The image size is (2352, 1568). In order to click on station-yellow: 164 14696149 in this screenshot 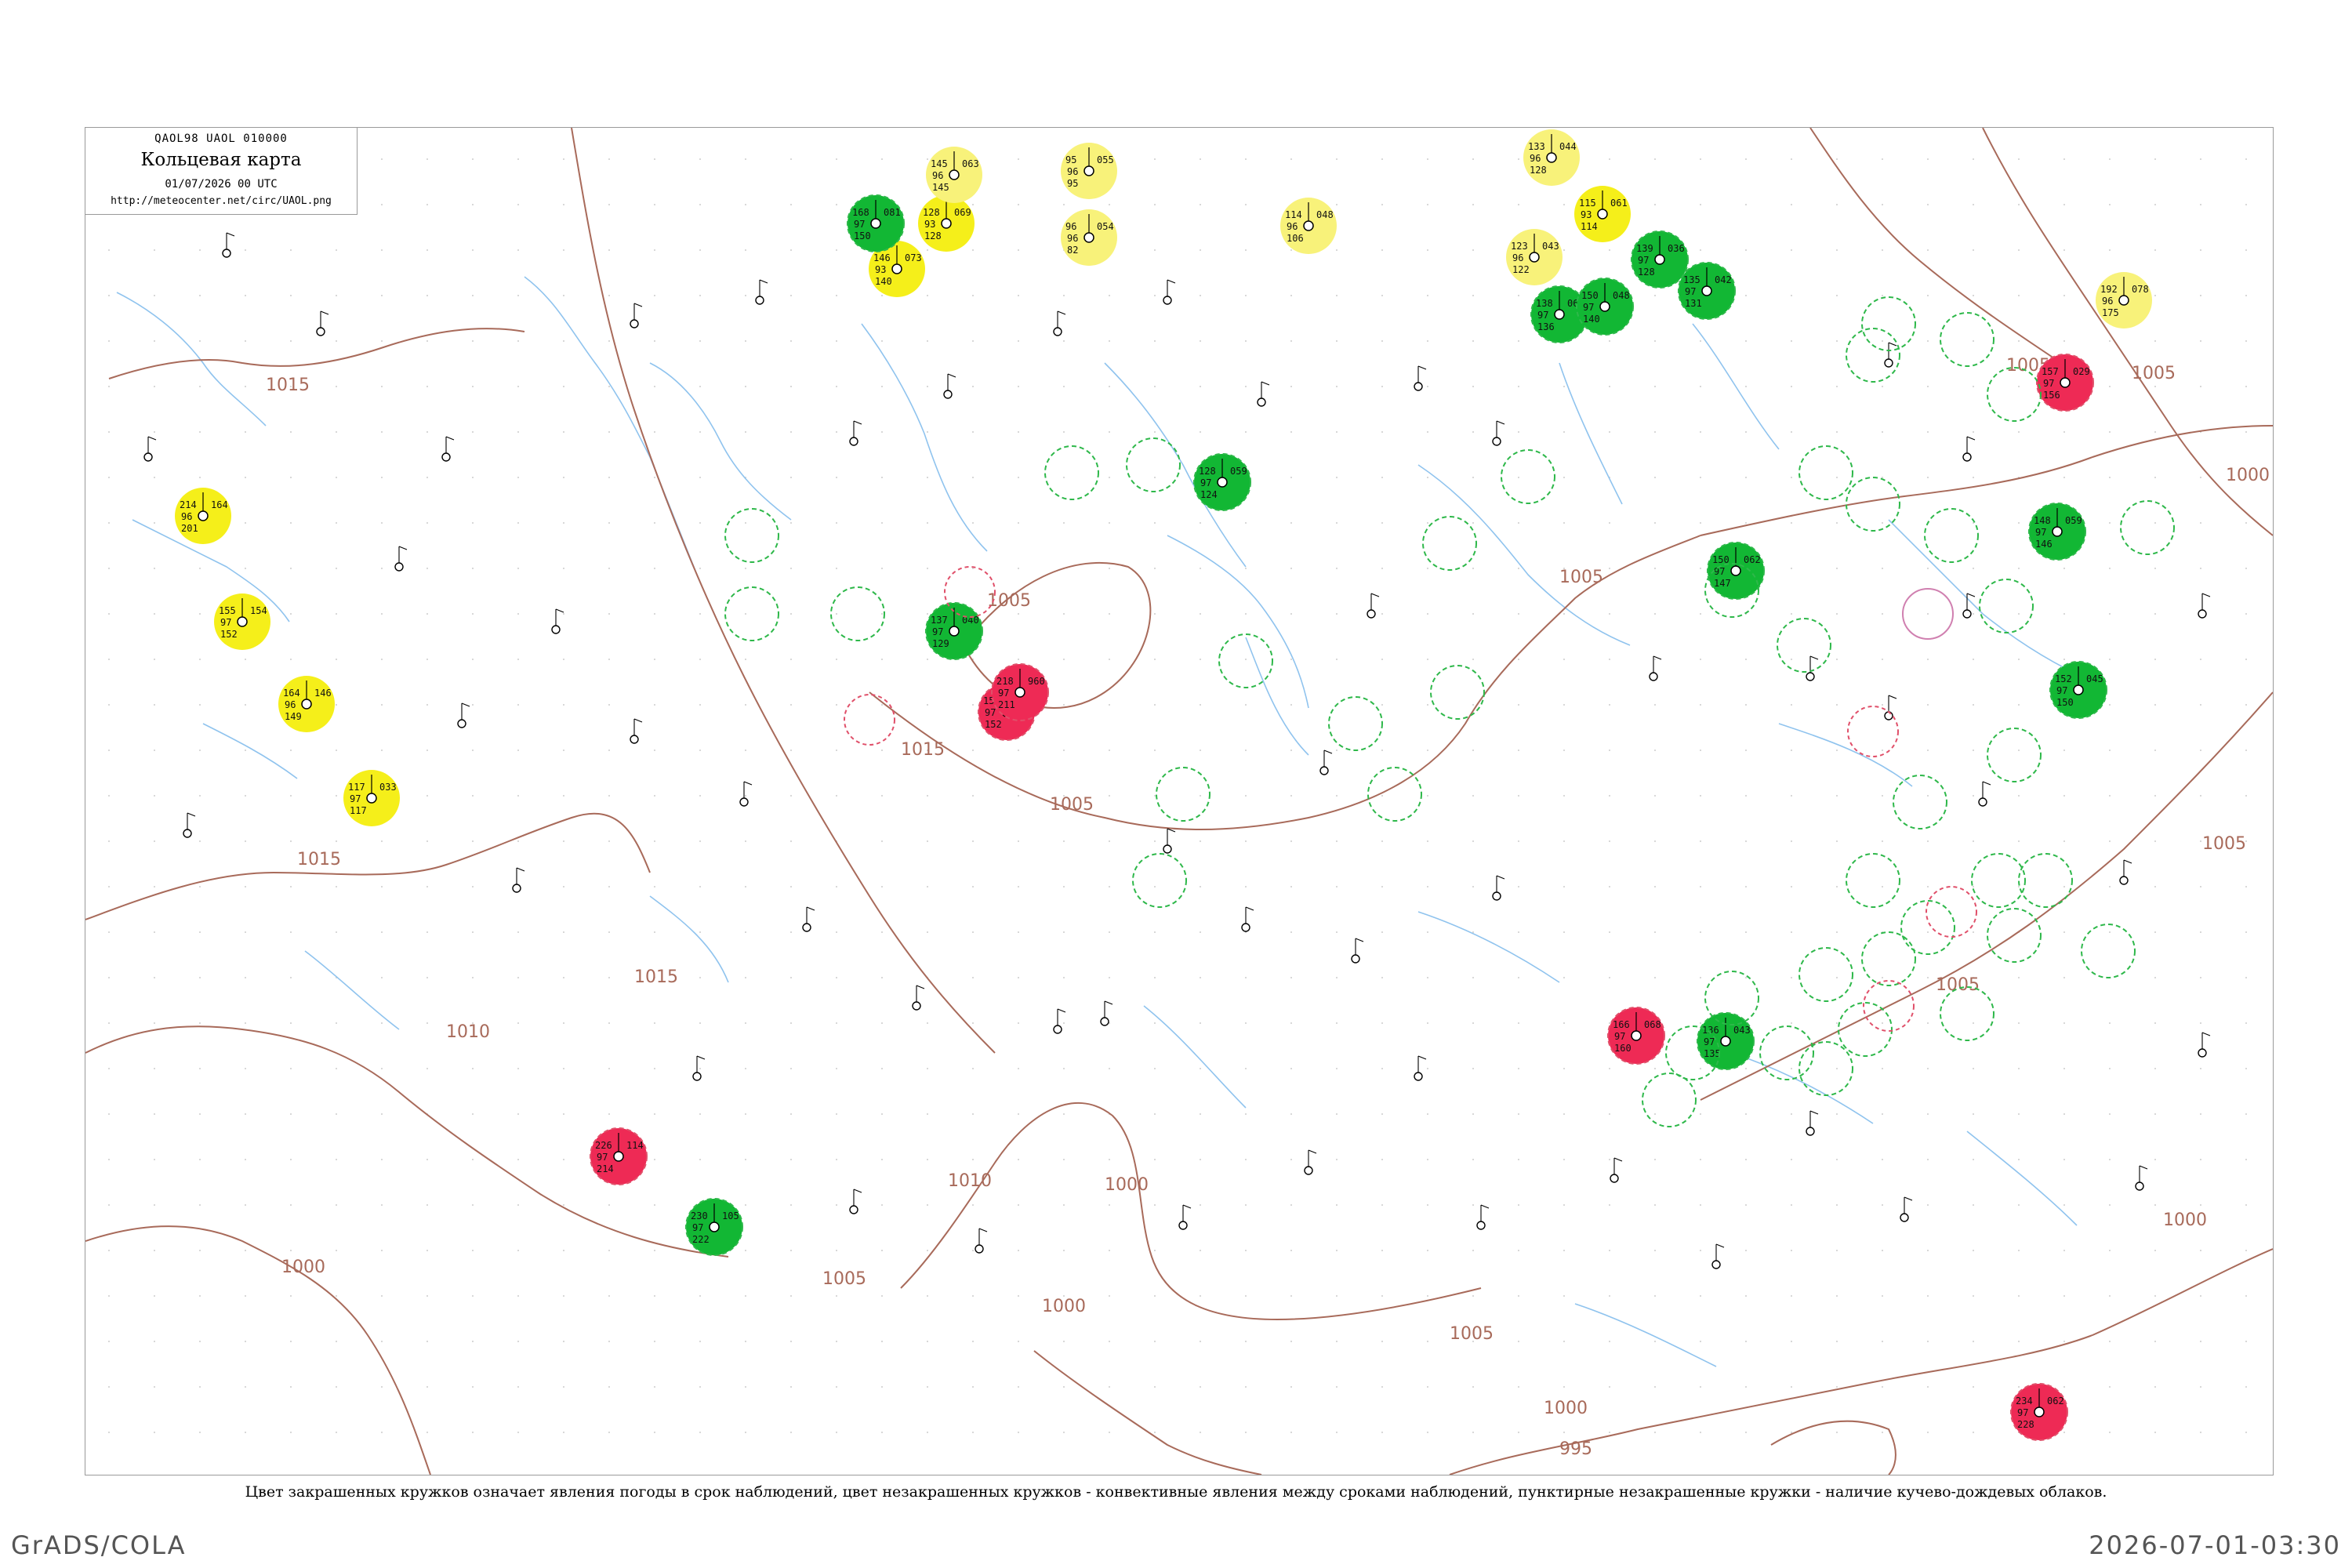, I will do `click(306, 704)`.